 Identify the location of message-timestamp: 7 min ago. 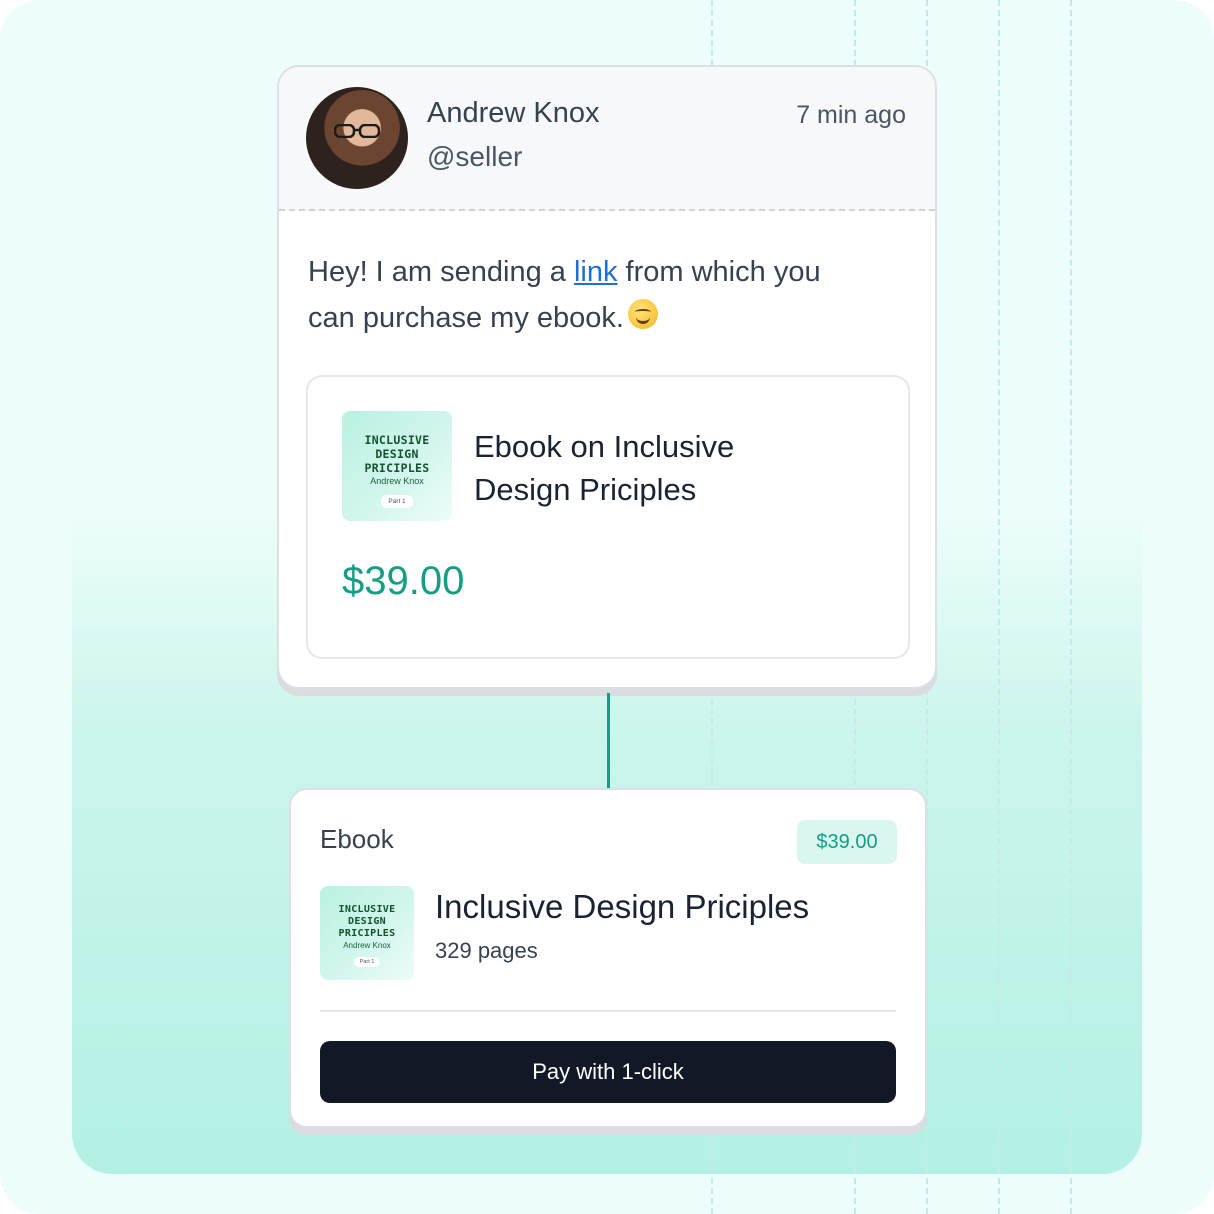
(851, 115).